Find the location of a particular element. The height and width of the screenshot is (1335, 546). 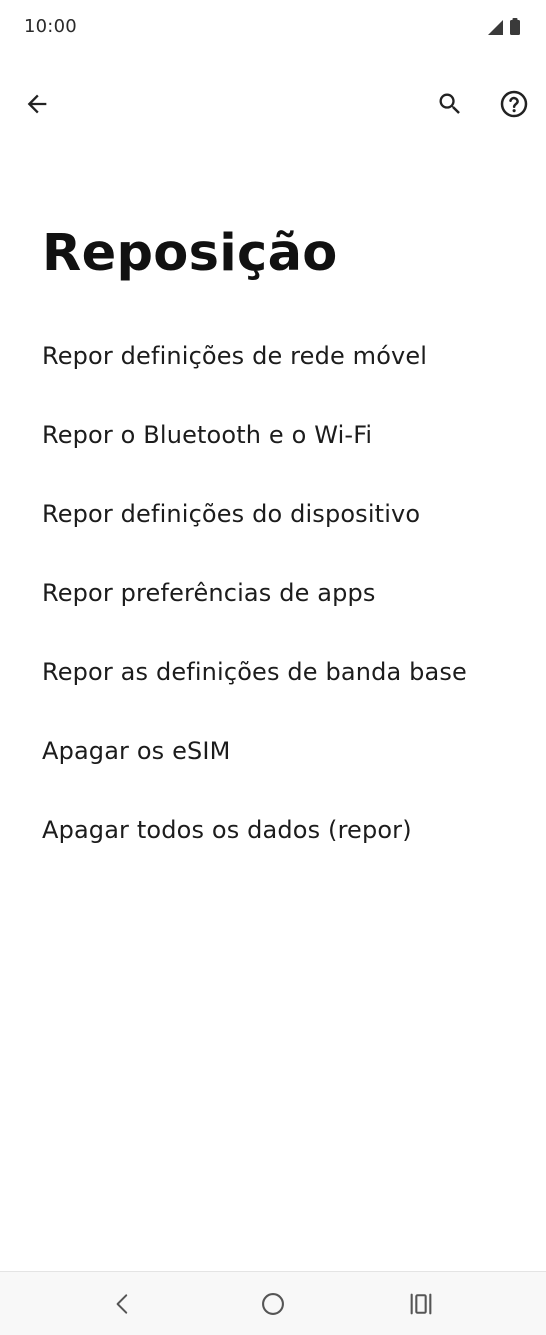

search-icon is located at coordinates (449, 103).